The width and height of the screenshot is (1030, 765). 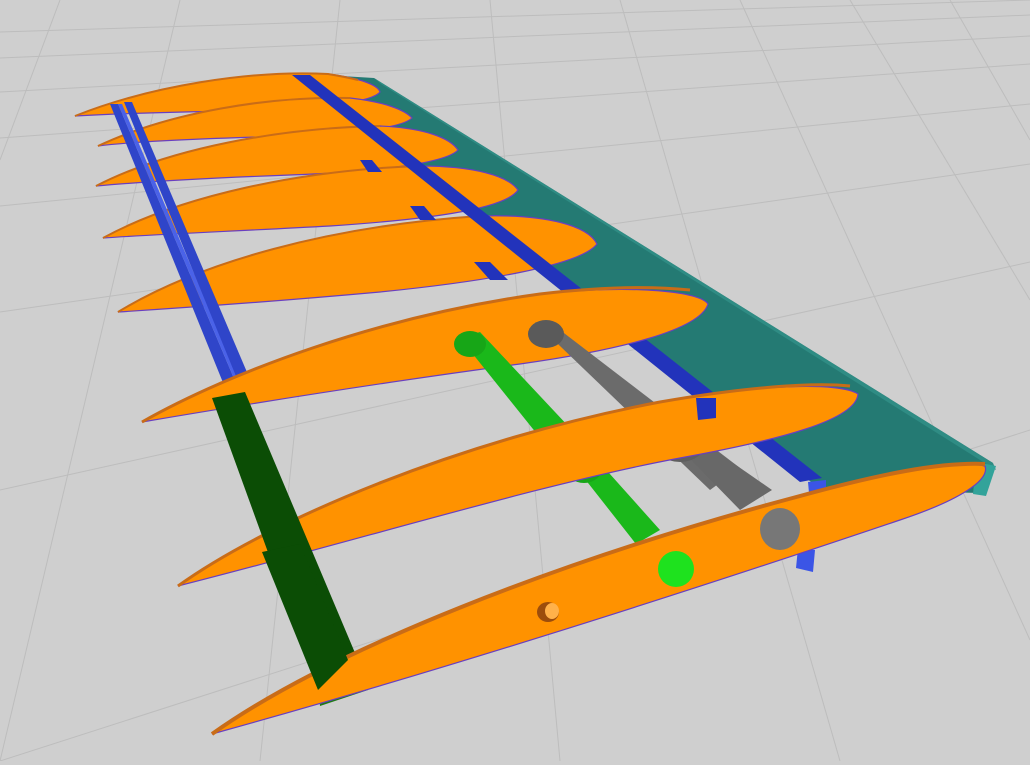 I want to click on green-rod-hole, so click(x=676, y=569).